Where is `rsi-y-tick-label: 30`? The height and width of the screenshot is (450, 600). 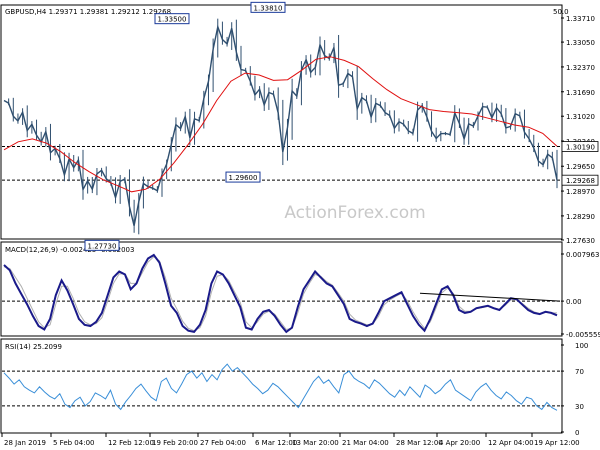
rsi-y-tick-label: 30 is located at coordinates (579, 407).